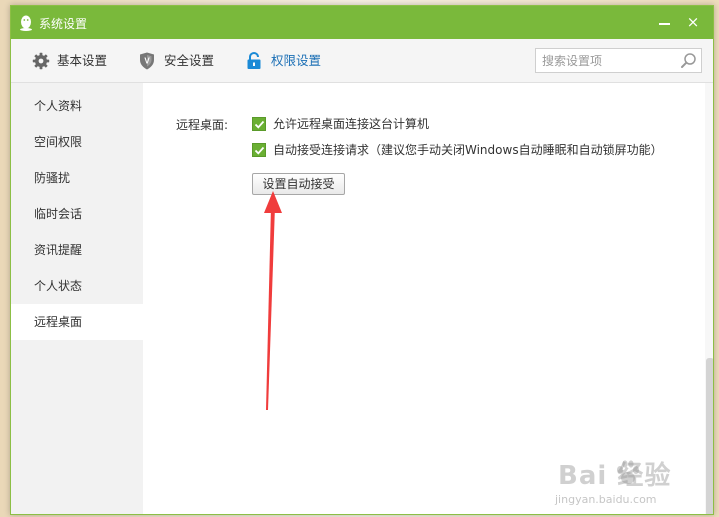  Describe the element at coordinates (77, 322) in the screenshot. I see `sidebar-item-remote-desktop: 远程桌面` at that location.